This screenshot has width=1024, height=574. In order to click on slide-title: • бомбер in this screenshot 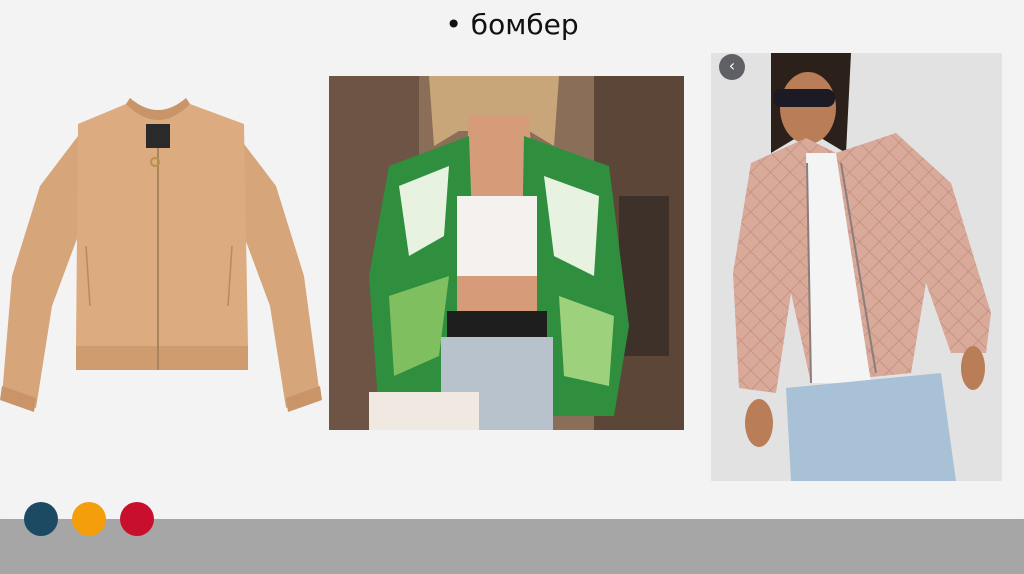, I will do `click(512, 24)`.